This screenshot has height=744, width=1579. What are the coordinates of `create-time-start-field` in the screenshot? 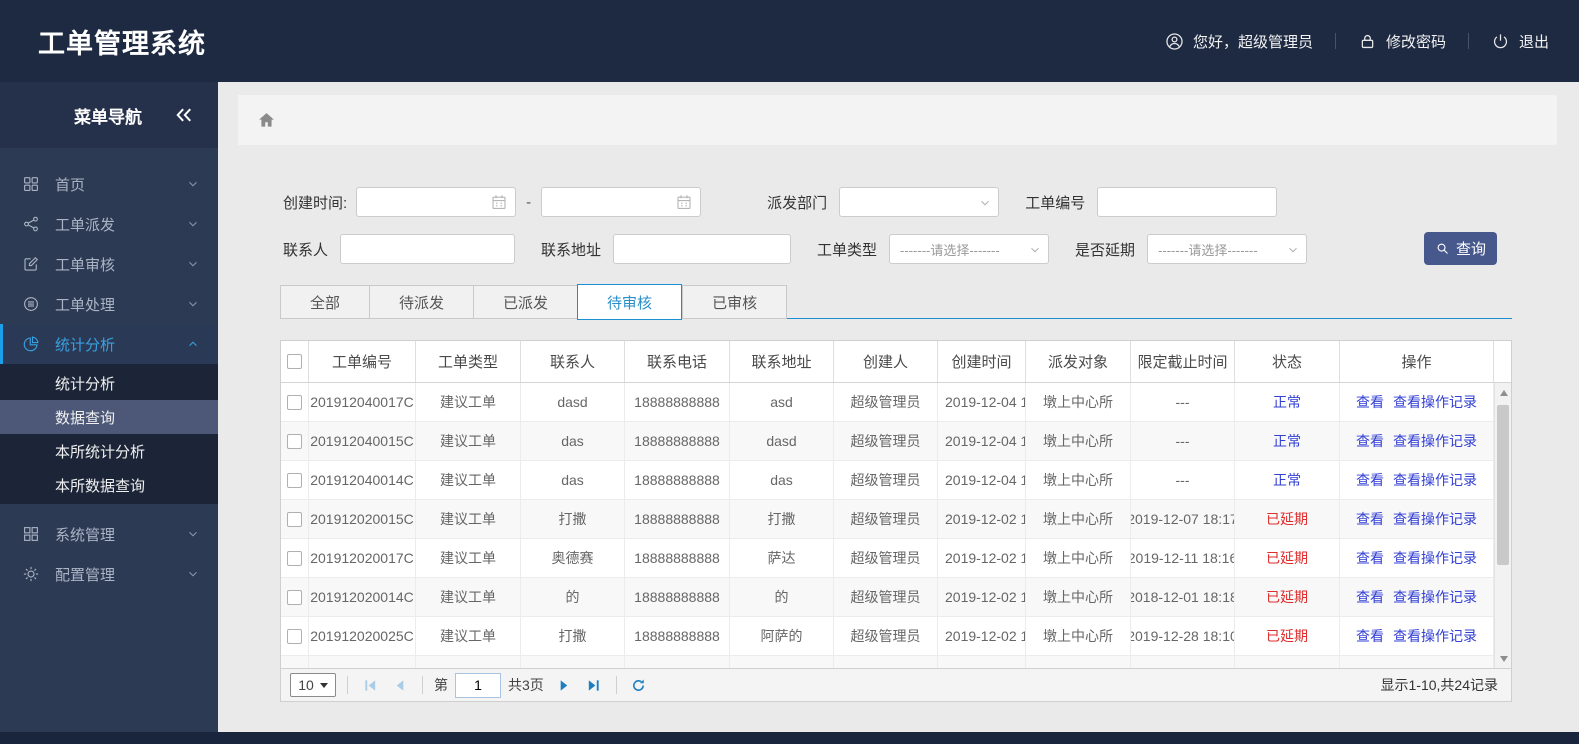 It's located at (436, 202).